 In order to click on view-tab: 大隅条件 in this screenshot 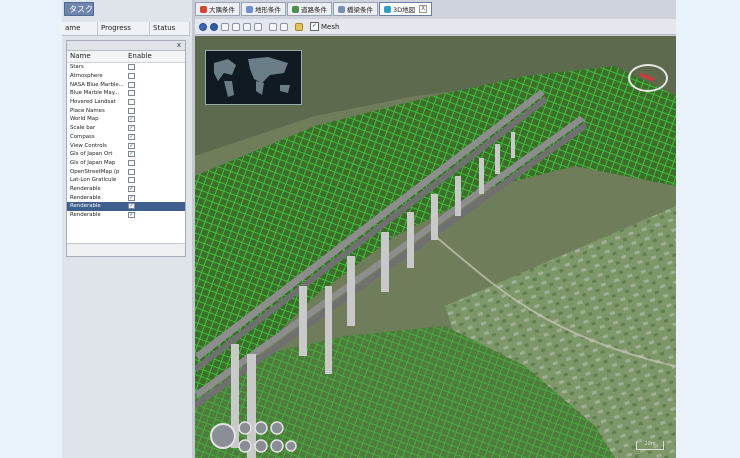, I will do `click(217, 9)`.